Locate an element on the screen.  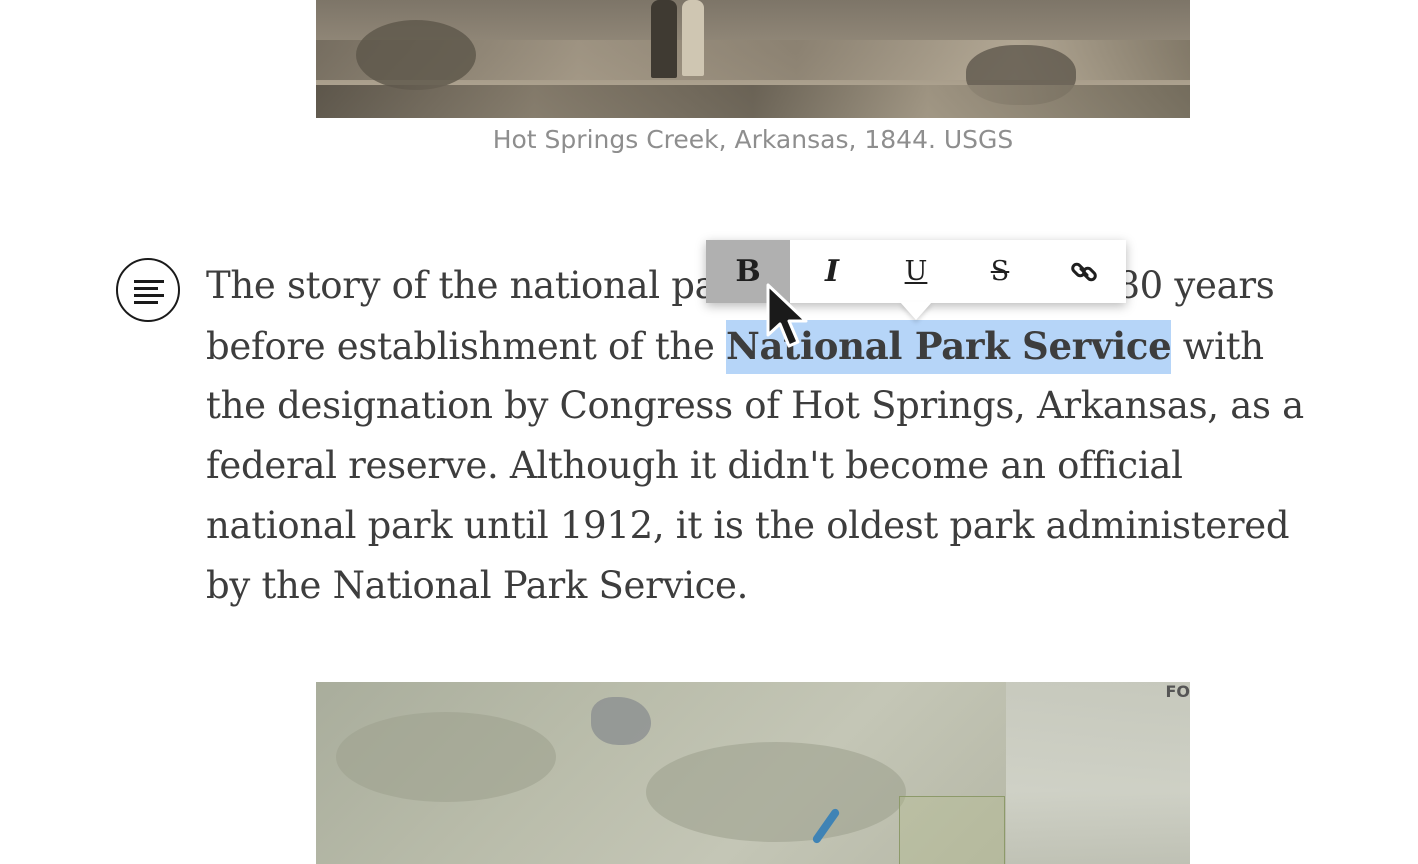
map-boundary-box is located at coordinates (952, 830).